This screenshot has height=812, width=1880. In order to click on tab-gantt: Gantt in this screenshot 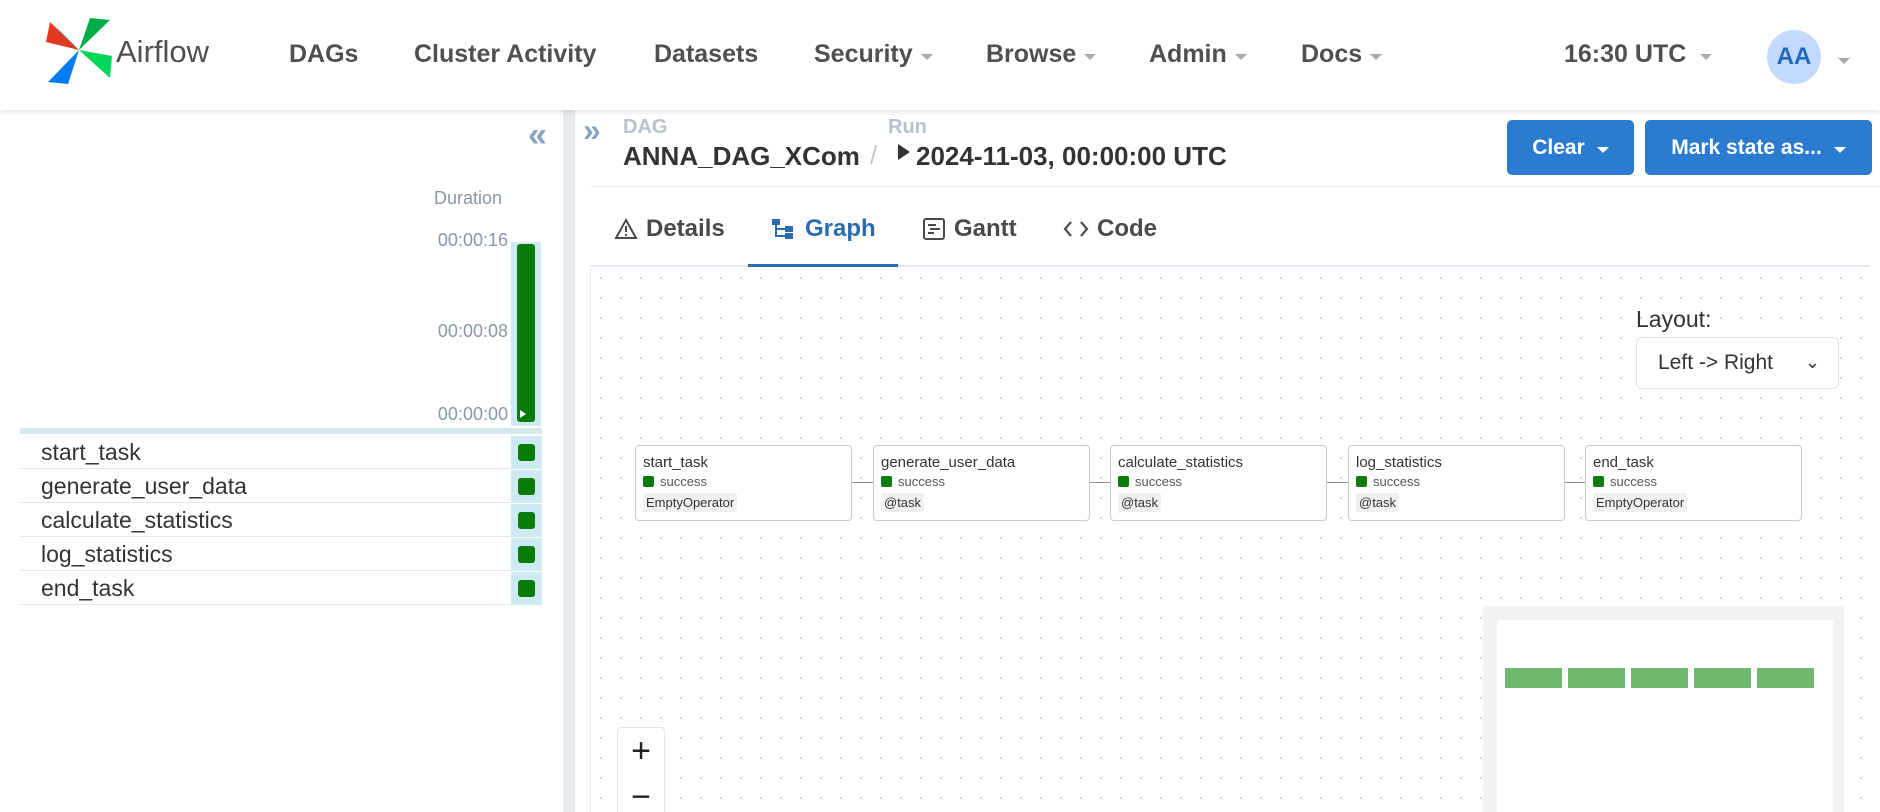, I will do `click(969, 229)`.